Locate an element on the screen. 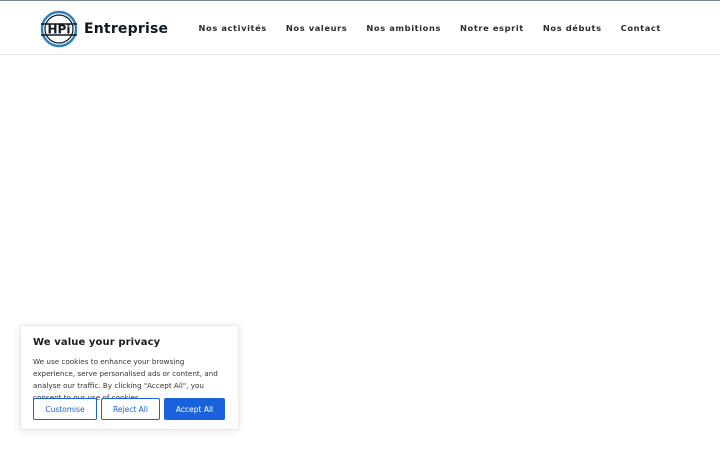 The image size is (720, 450). nav-item-ambitions: Nos ambitions is located at coordinates (403, 28).